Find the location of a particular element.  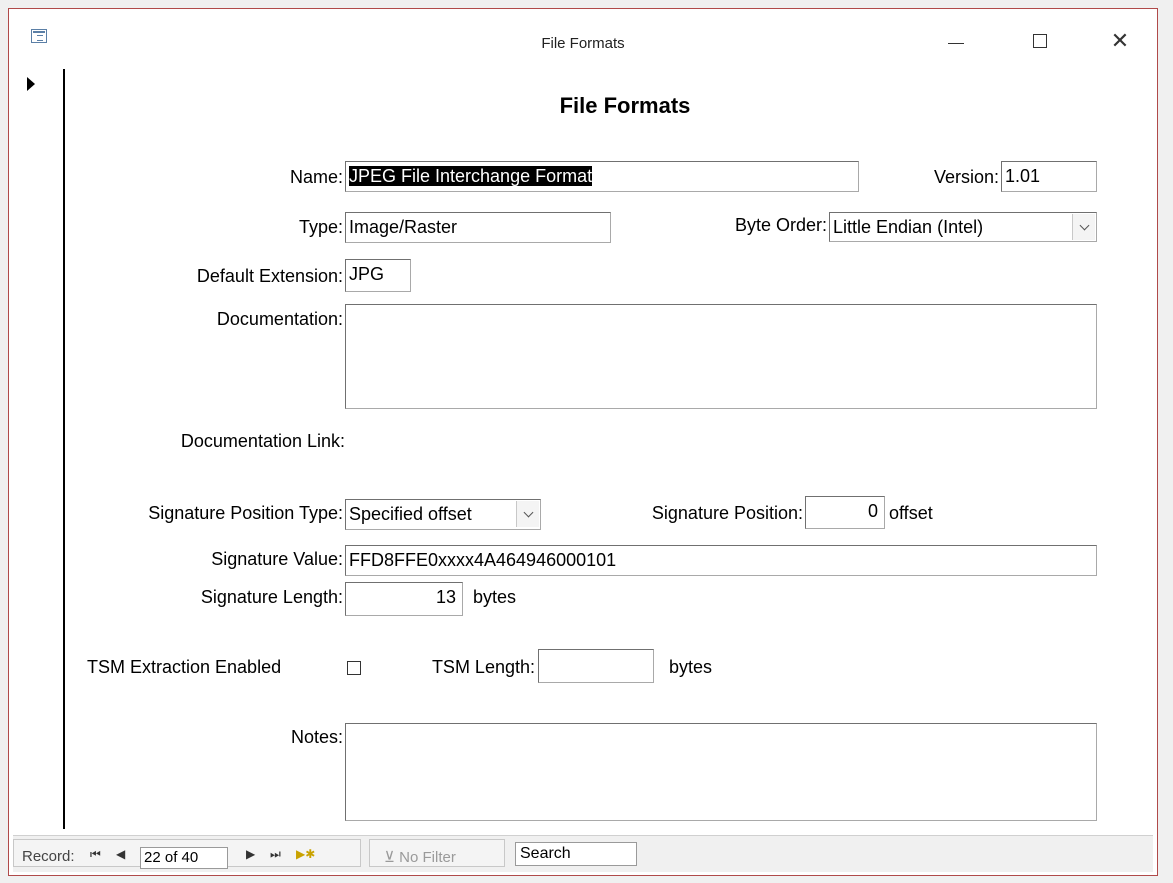

form-heading: File Formats is located at coordinates (625, 105).